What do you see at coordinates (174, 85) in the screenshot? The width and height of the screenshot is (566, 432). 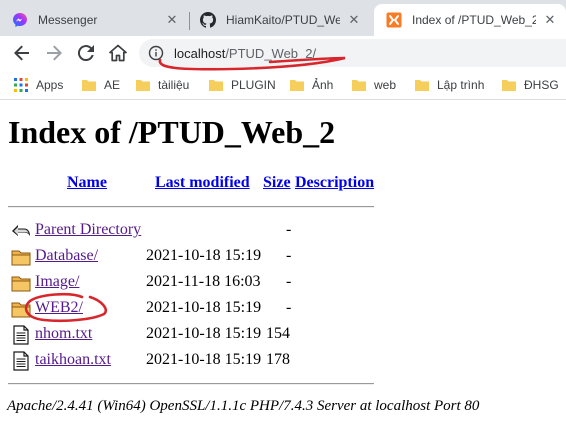 I see `bookmark-label: tàiliệu` at bounding box center [174, 85].